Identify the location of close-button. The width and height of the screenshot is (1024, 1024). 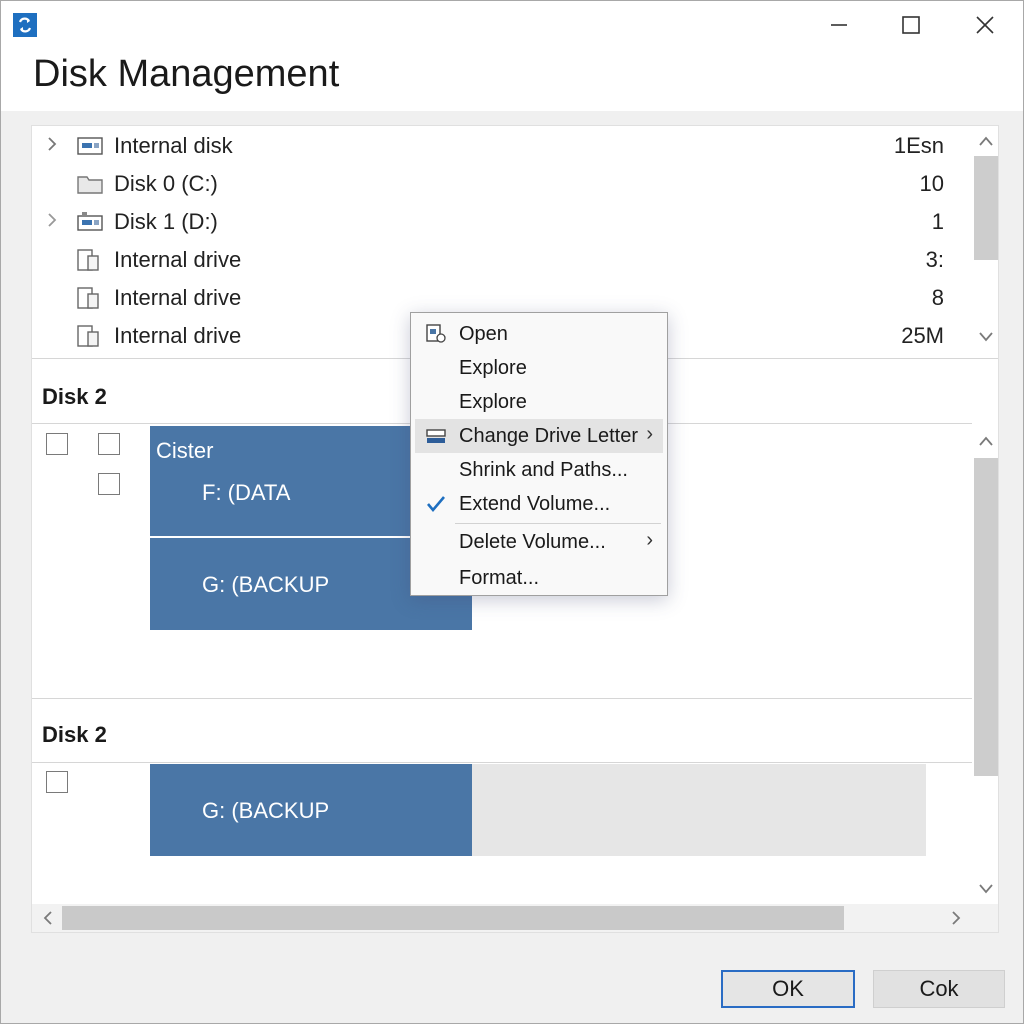
(985, 25).